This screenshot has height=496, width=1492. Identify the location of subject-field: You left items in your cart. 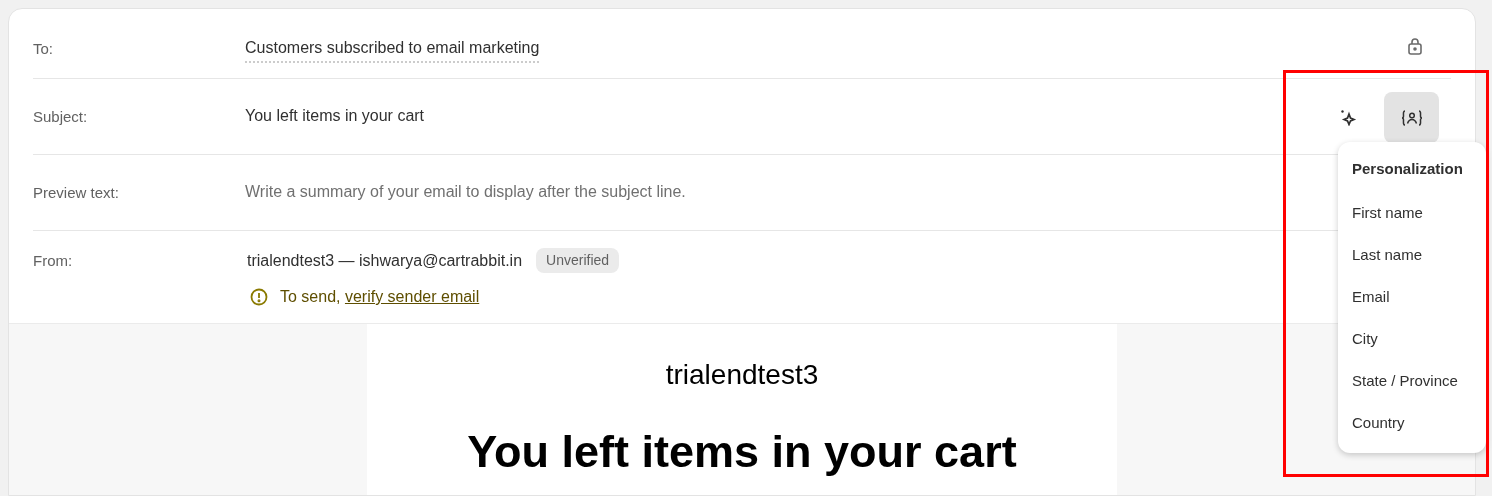
(695, 116).